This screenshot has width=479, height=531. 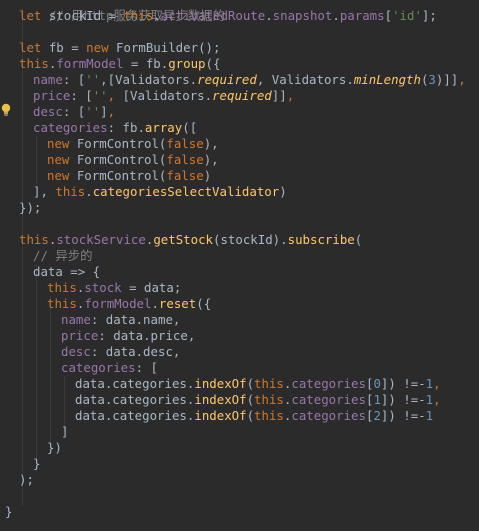 What do you see at coordinates (432, 79) in the screenshot?
I see `number: 3` at bounding box center [432, 79].